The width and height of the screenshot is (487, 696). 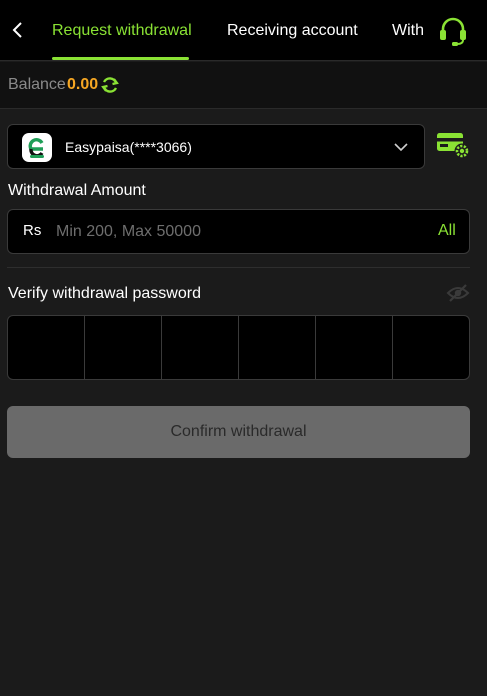 I want to click on toggle-password-visibility-button, so click(x=458, y=293).